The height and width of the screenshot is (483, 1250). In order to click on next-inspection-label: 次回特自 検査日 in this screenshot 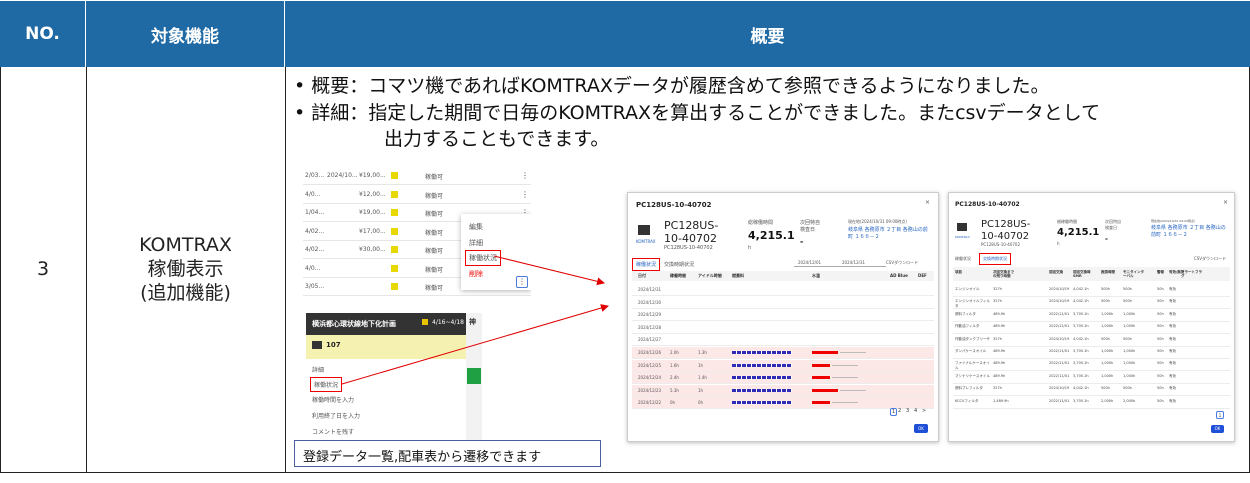, I will do `click(810, 226)`.